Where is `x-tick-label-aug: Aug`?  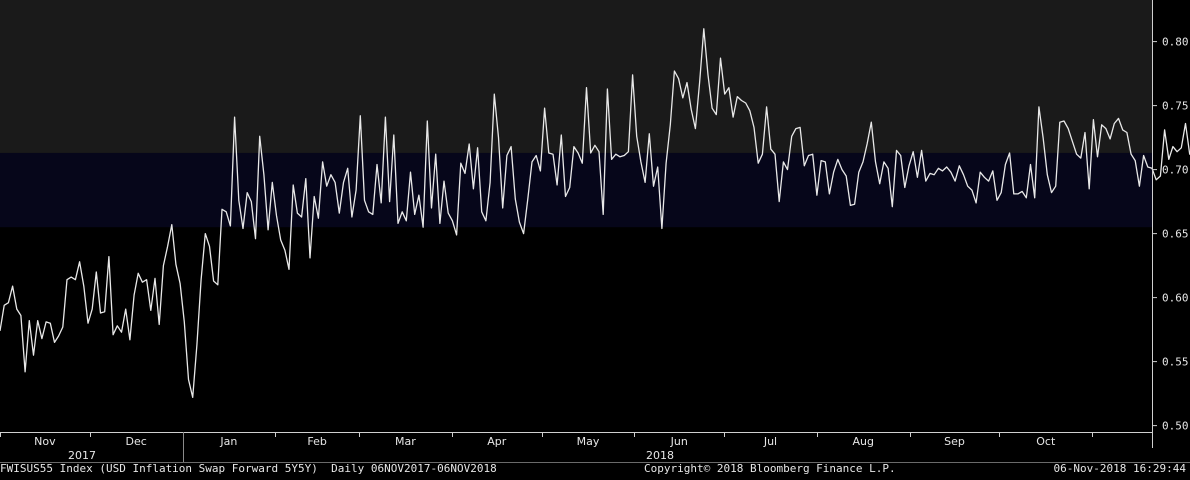 x-tick-label-aug: Aug is located at coordinates (863, 441).